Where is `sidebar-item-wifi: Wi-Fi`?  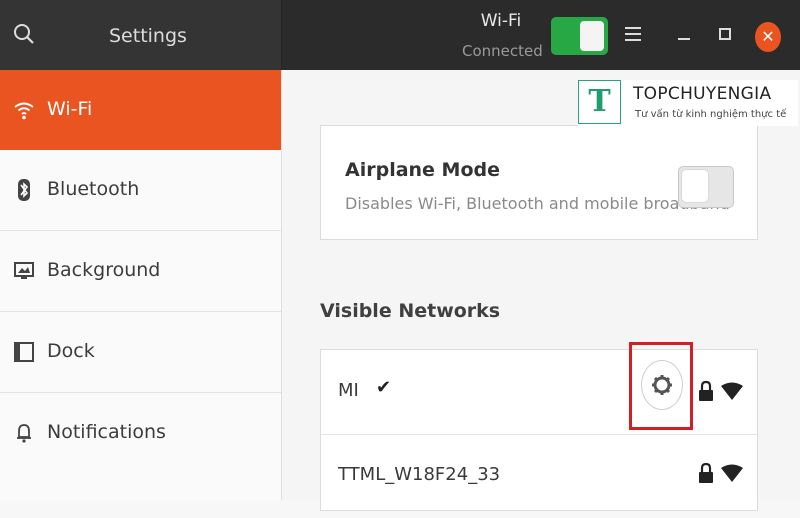
sidebar-item-wifi: Wi-Fi is located at coordinates (140, 110).